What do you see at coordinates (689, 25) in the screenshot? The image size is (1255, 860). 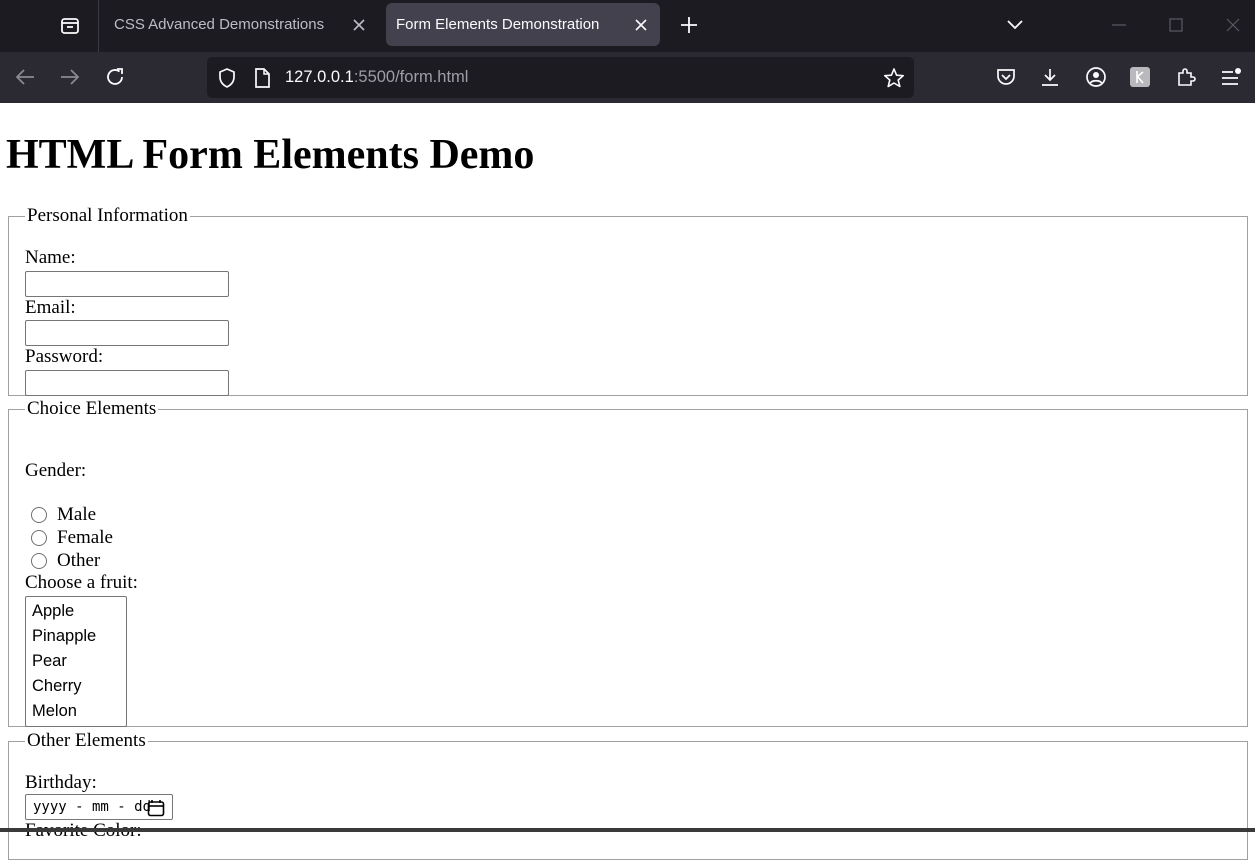 I see `new-tab-button` at bounding box center [689, 25].